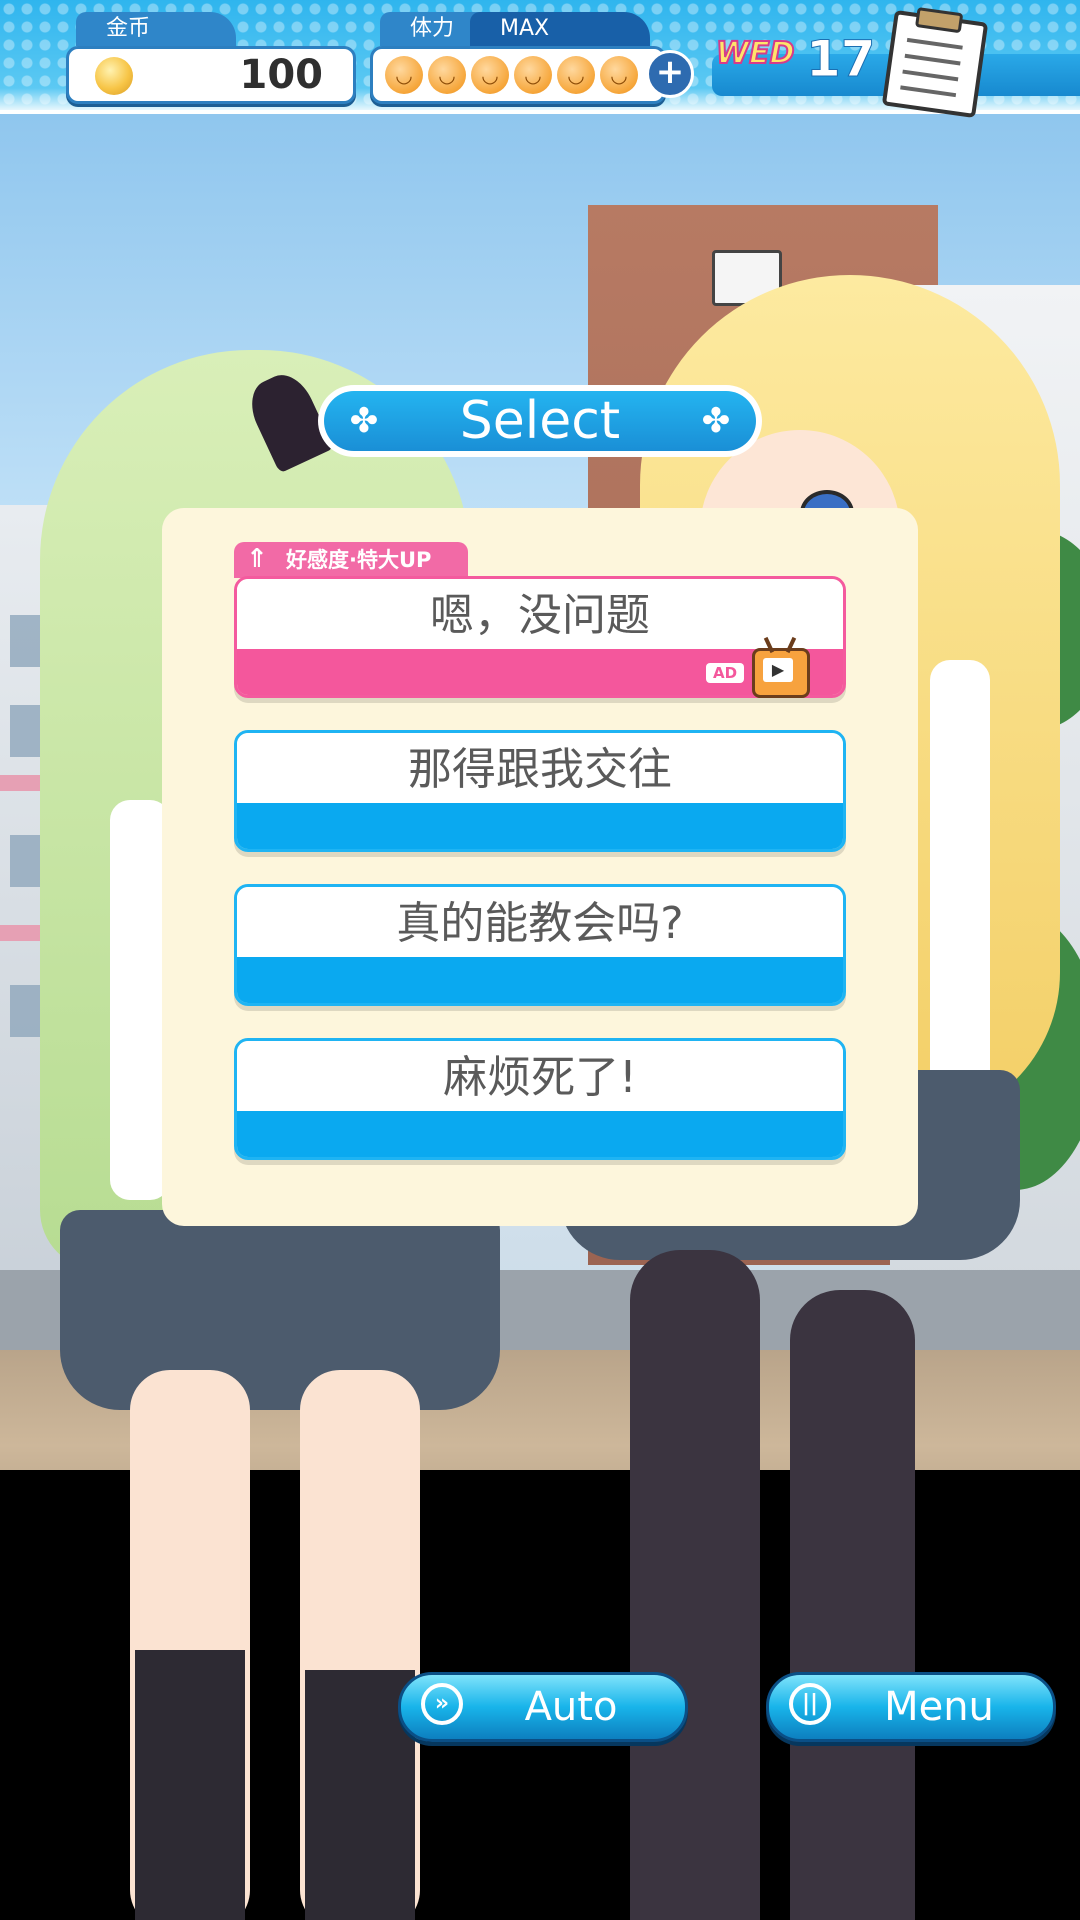  I want to click on day-number: 17, so click(841, 59).